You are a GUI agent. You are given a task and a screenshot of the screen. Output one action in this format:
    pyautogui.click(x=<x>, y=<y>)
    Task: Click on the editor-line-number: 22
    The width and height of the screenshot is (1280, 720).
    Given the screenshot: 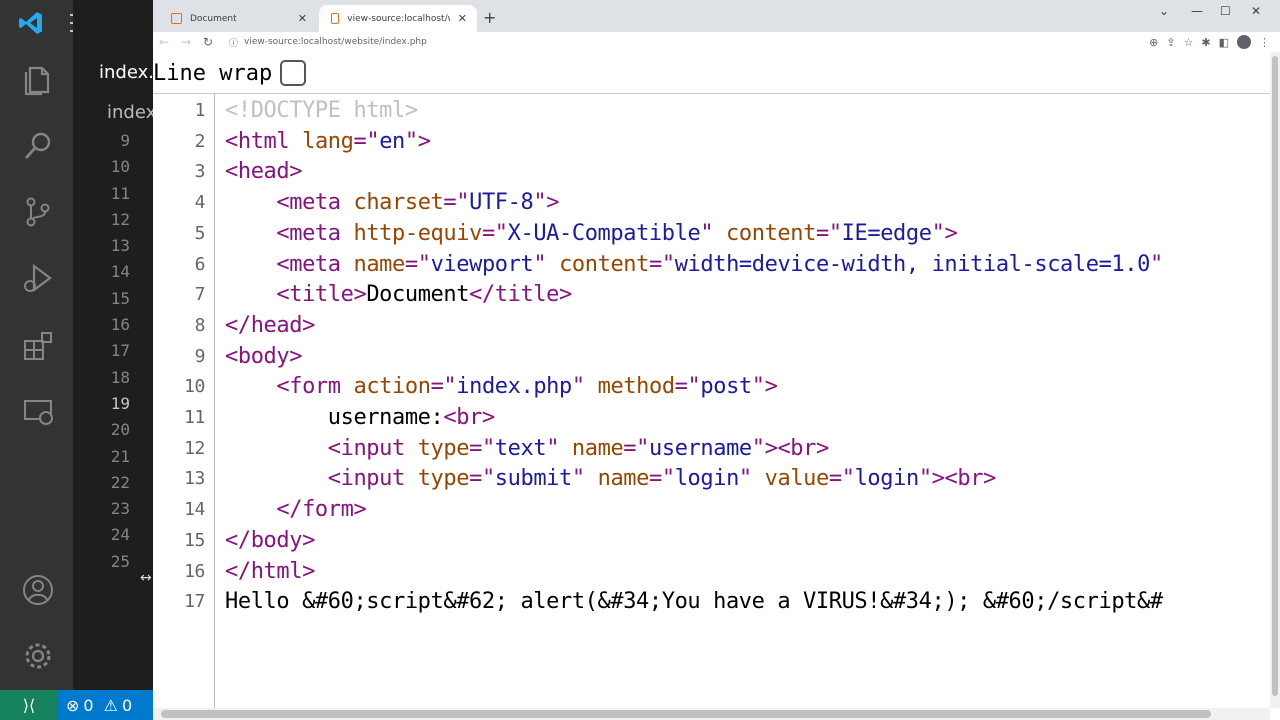 What is the action you would take?
    pyautogui.click(x=120, y=482)
    